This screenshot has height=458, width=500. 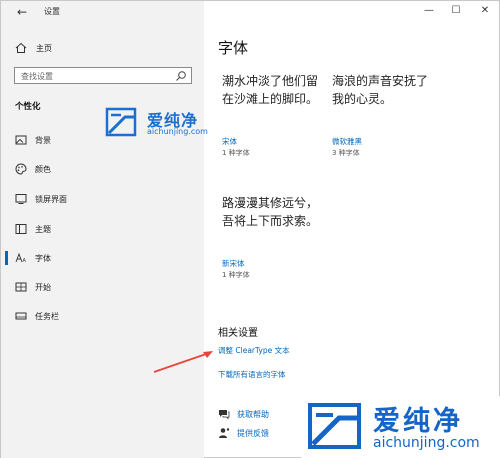 I want to click on sidebar-item-lock-screen: 锁屏界面, so click(x=102, y=199).